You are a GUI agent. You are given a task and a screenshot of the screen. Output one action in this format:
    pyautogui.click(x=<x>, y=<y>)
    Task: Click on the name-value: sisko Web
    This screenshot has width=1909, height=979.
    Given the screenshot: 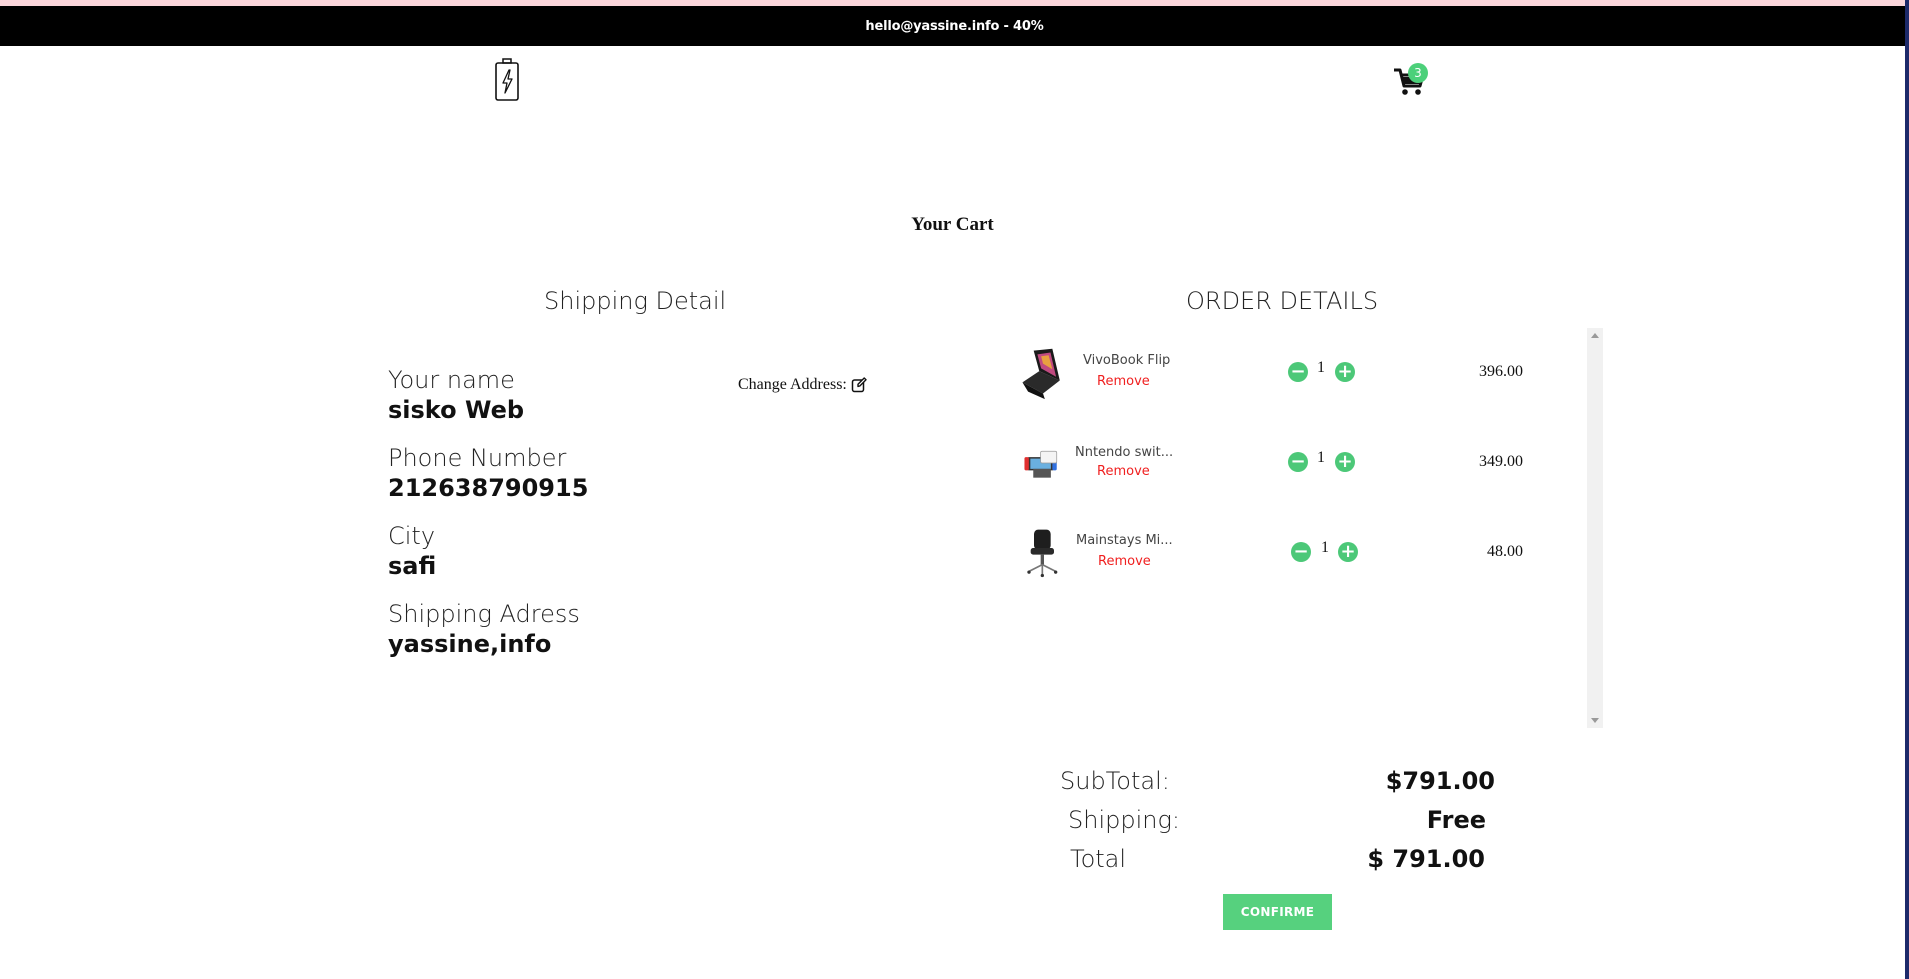 What is the action you would take?
    pyautogui.click(x=456, y=410)
    